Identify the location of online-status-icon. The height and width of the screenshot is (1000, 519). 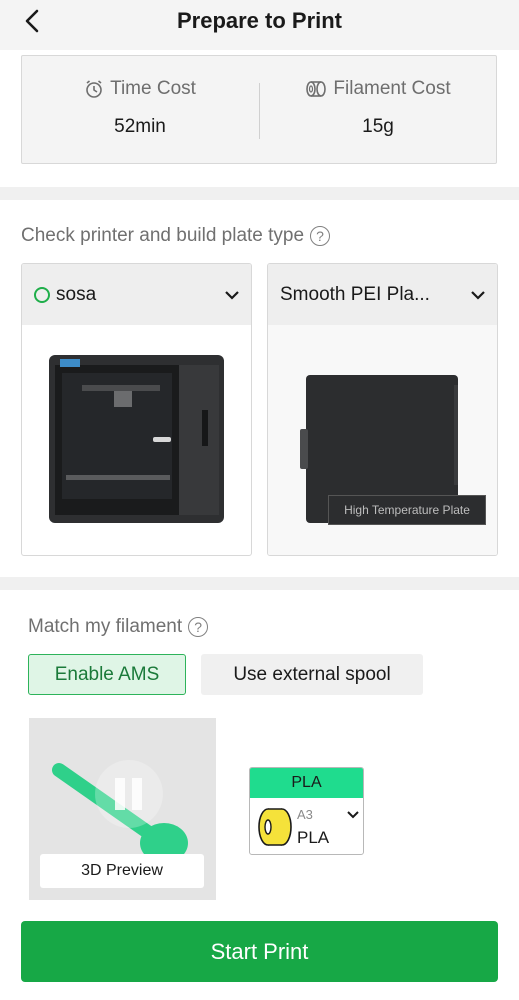
(42, 294).